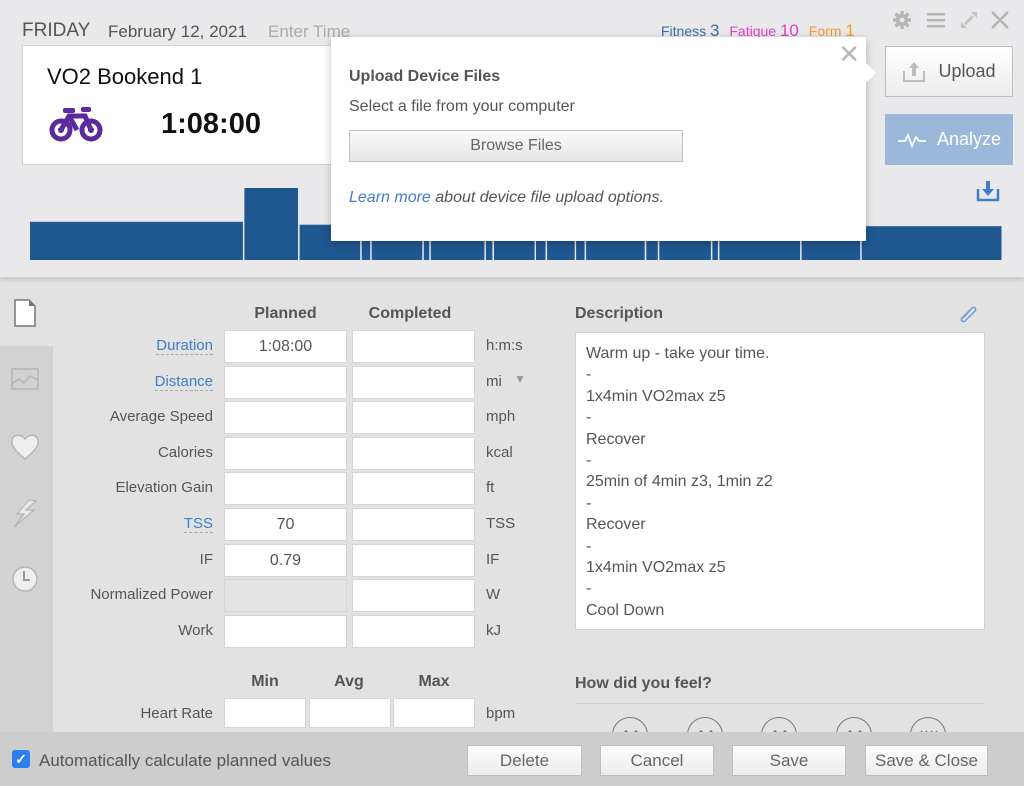  Describe the element at coordinates (902, 21) in the screenshot. I see `gear-icon` at that location.